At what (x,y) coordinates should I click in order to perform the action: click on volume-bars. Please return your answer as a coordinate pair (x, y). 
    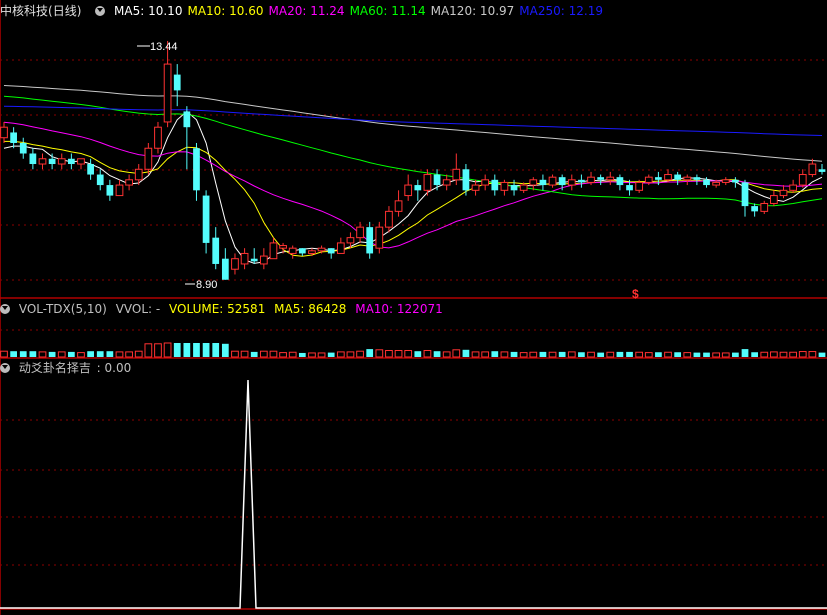
    Looking at the image, I should click on (413, 350).